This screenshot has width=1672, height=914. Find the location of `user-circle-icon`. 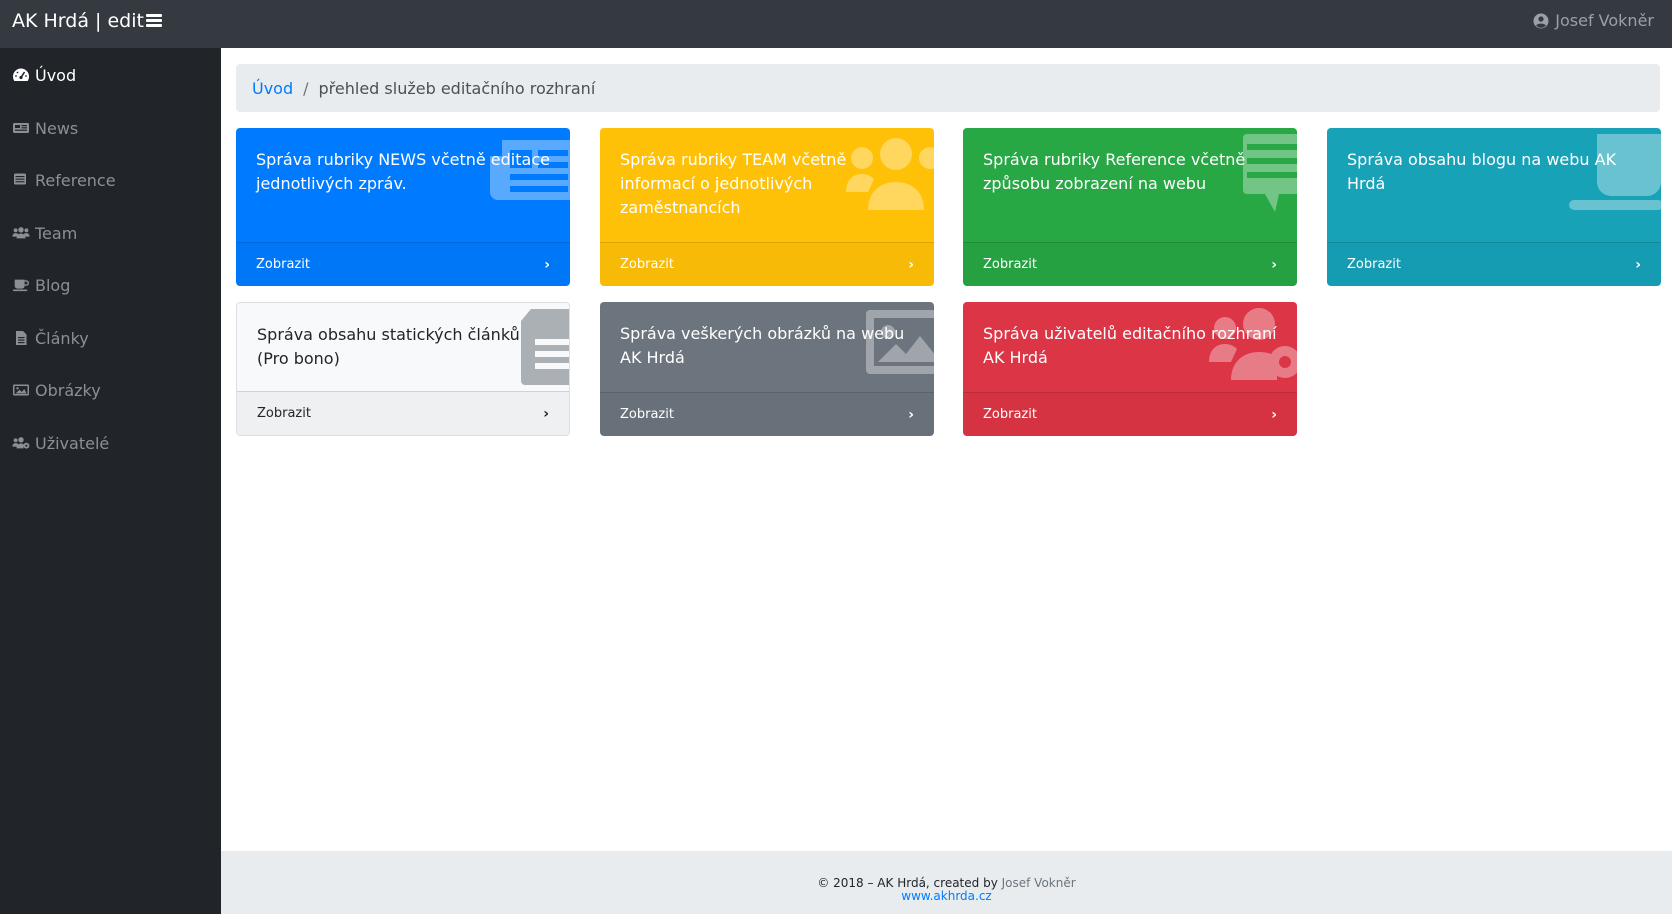

user-circle-icon is located at coordinates (1541, 20).